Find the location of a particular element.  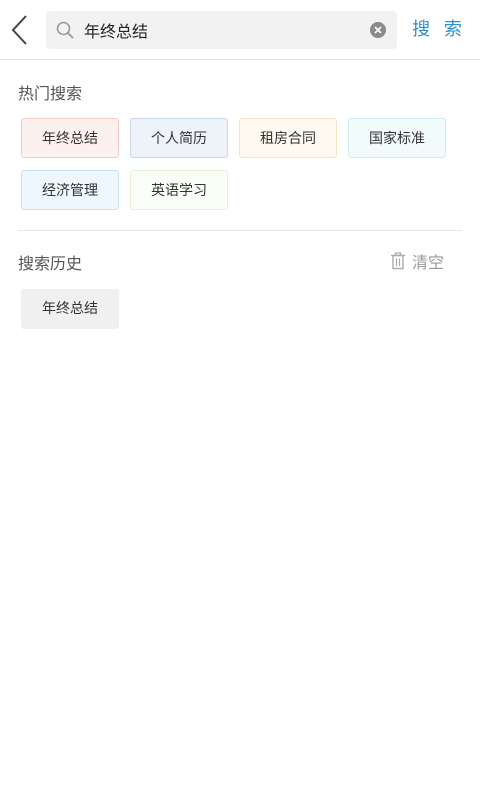

search-box is located at coordinates (221, 30).